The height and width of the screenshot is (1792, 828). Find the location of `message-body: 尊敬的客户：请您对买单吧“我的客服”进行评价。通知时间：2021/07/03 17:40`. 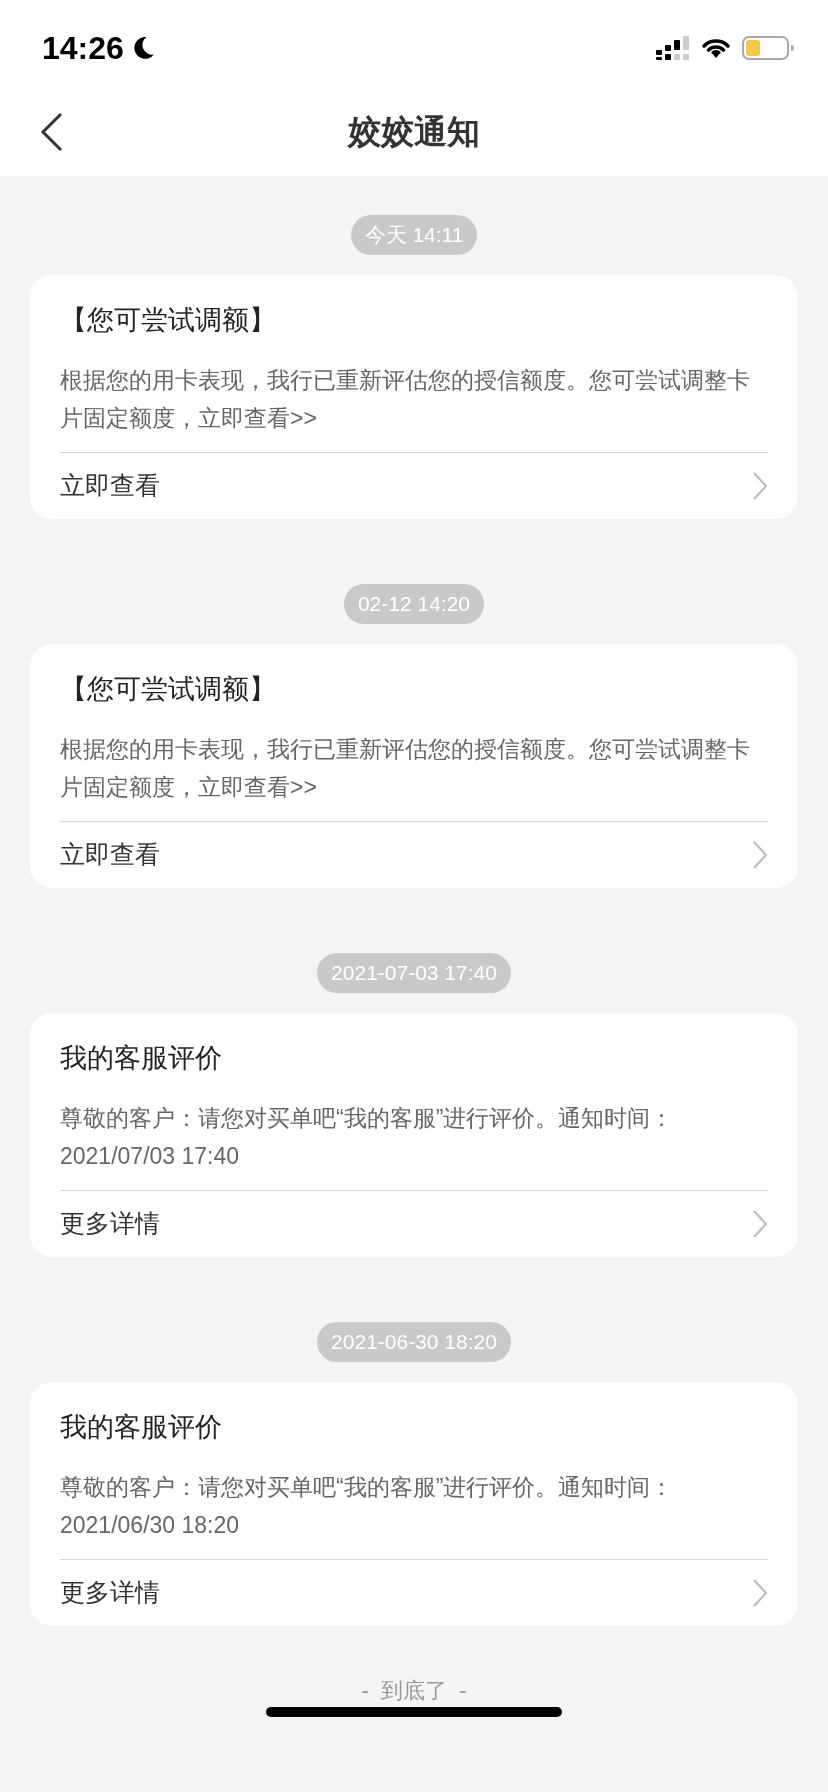

message-body: 尊敬的客户：请您对买单吧“我的客服”进行评价。通知时间：2021/07/03 17:40 is located at coordinates (367, 1137).